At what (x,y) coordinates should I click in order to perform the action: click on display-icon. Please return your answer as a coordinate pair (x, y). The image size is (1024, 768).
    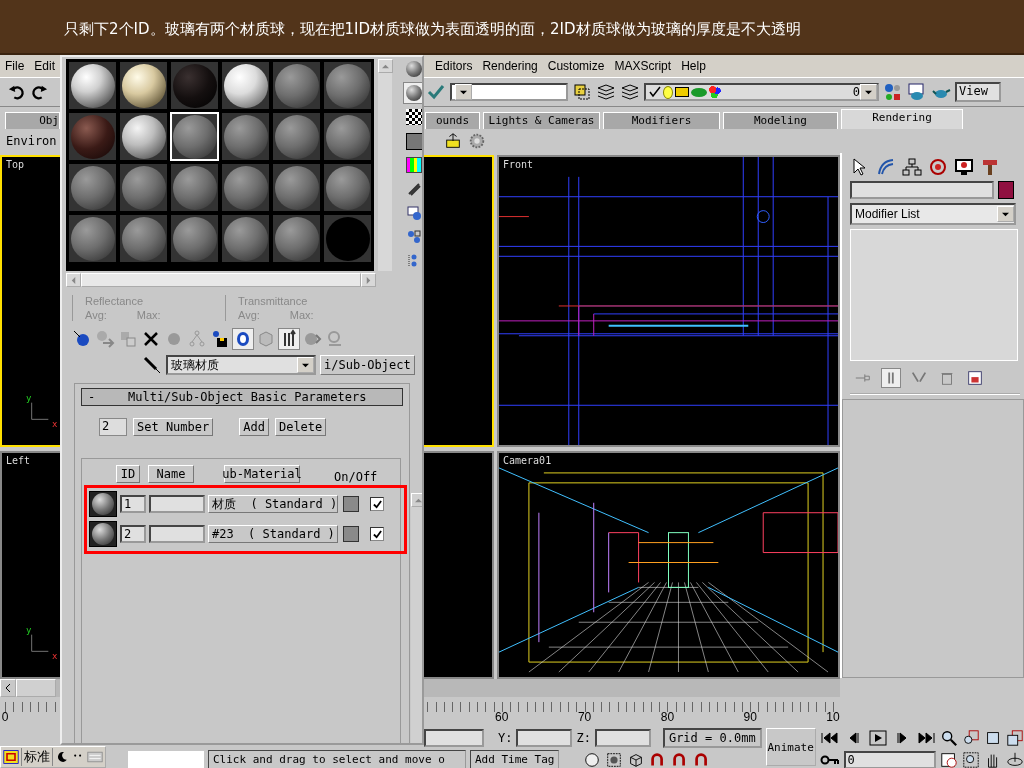
    Looking at the image, I should click on (964, 167).